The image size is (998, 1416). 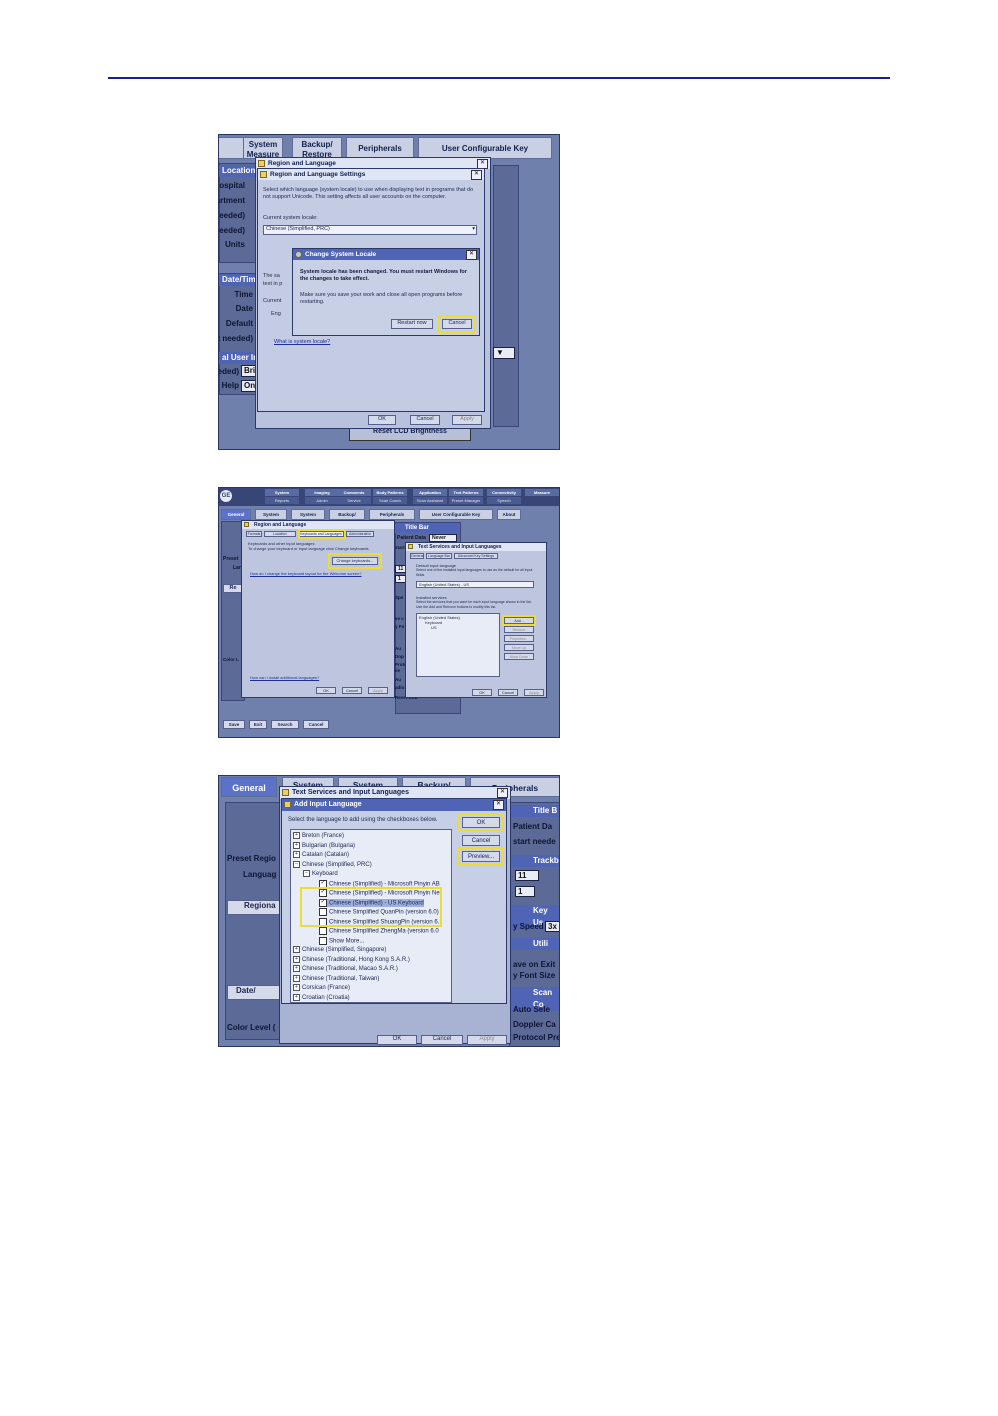 What do you see at coordinates (351, 959) in the screenshot?
I see `language-item: + Chinese (Traditional, Hong Kong S.A.R.)` at bounding box center [351, 959].